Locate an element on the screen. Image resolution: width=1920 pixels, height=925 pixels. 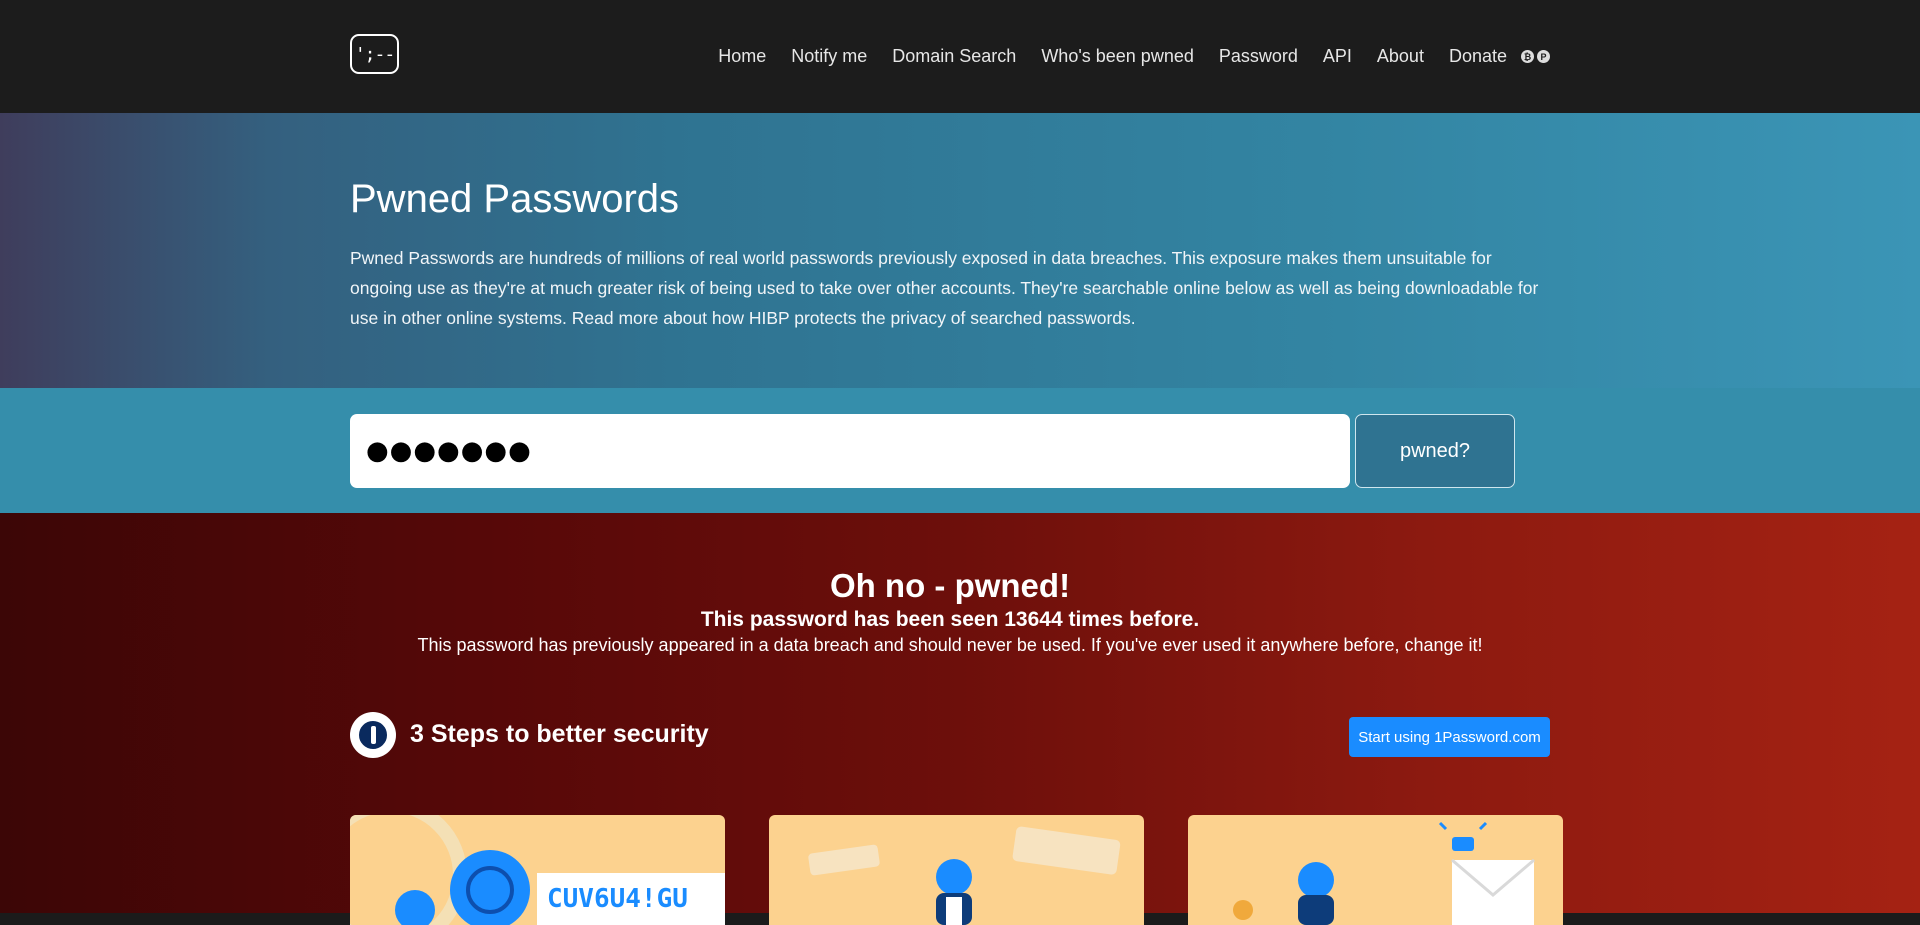
generated-password-box: CUV6U4!GU is located at coordinates (631, 899).